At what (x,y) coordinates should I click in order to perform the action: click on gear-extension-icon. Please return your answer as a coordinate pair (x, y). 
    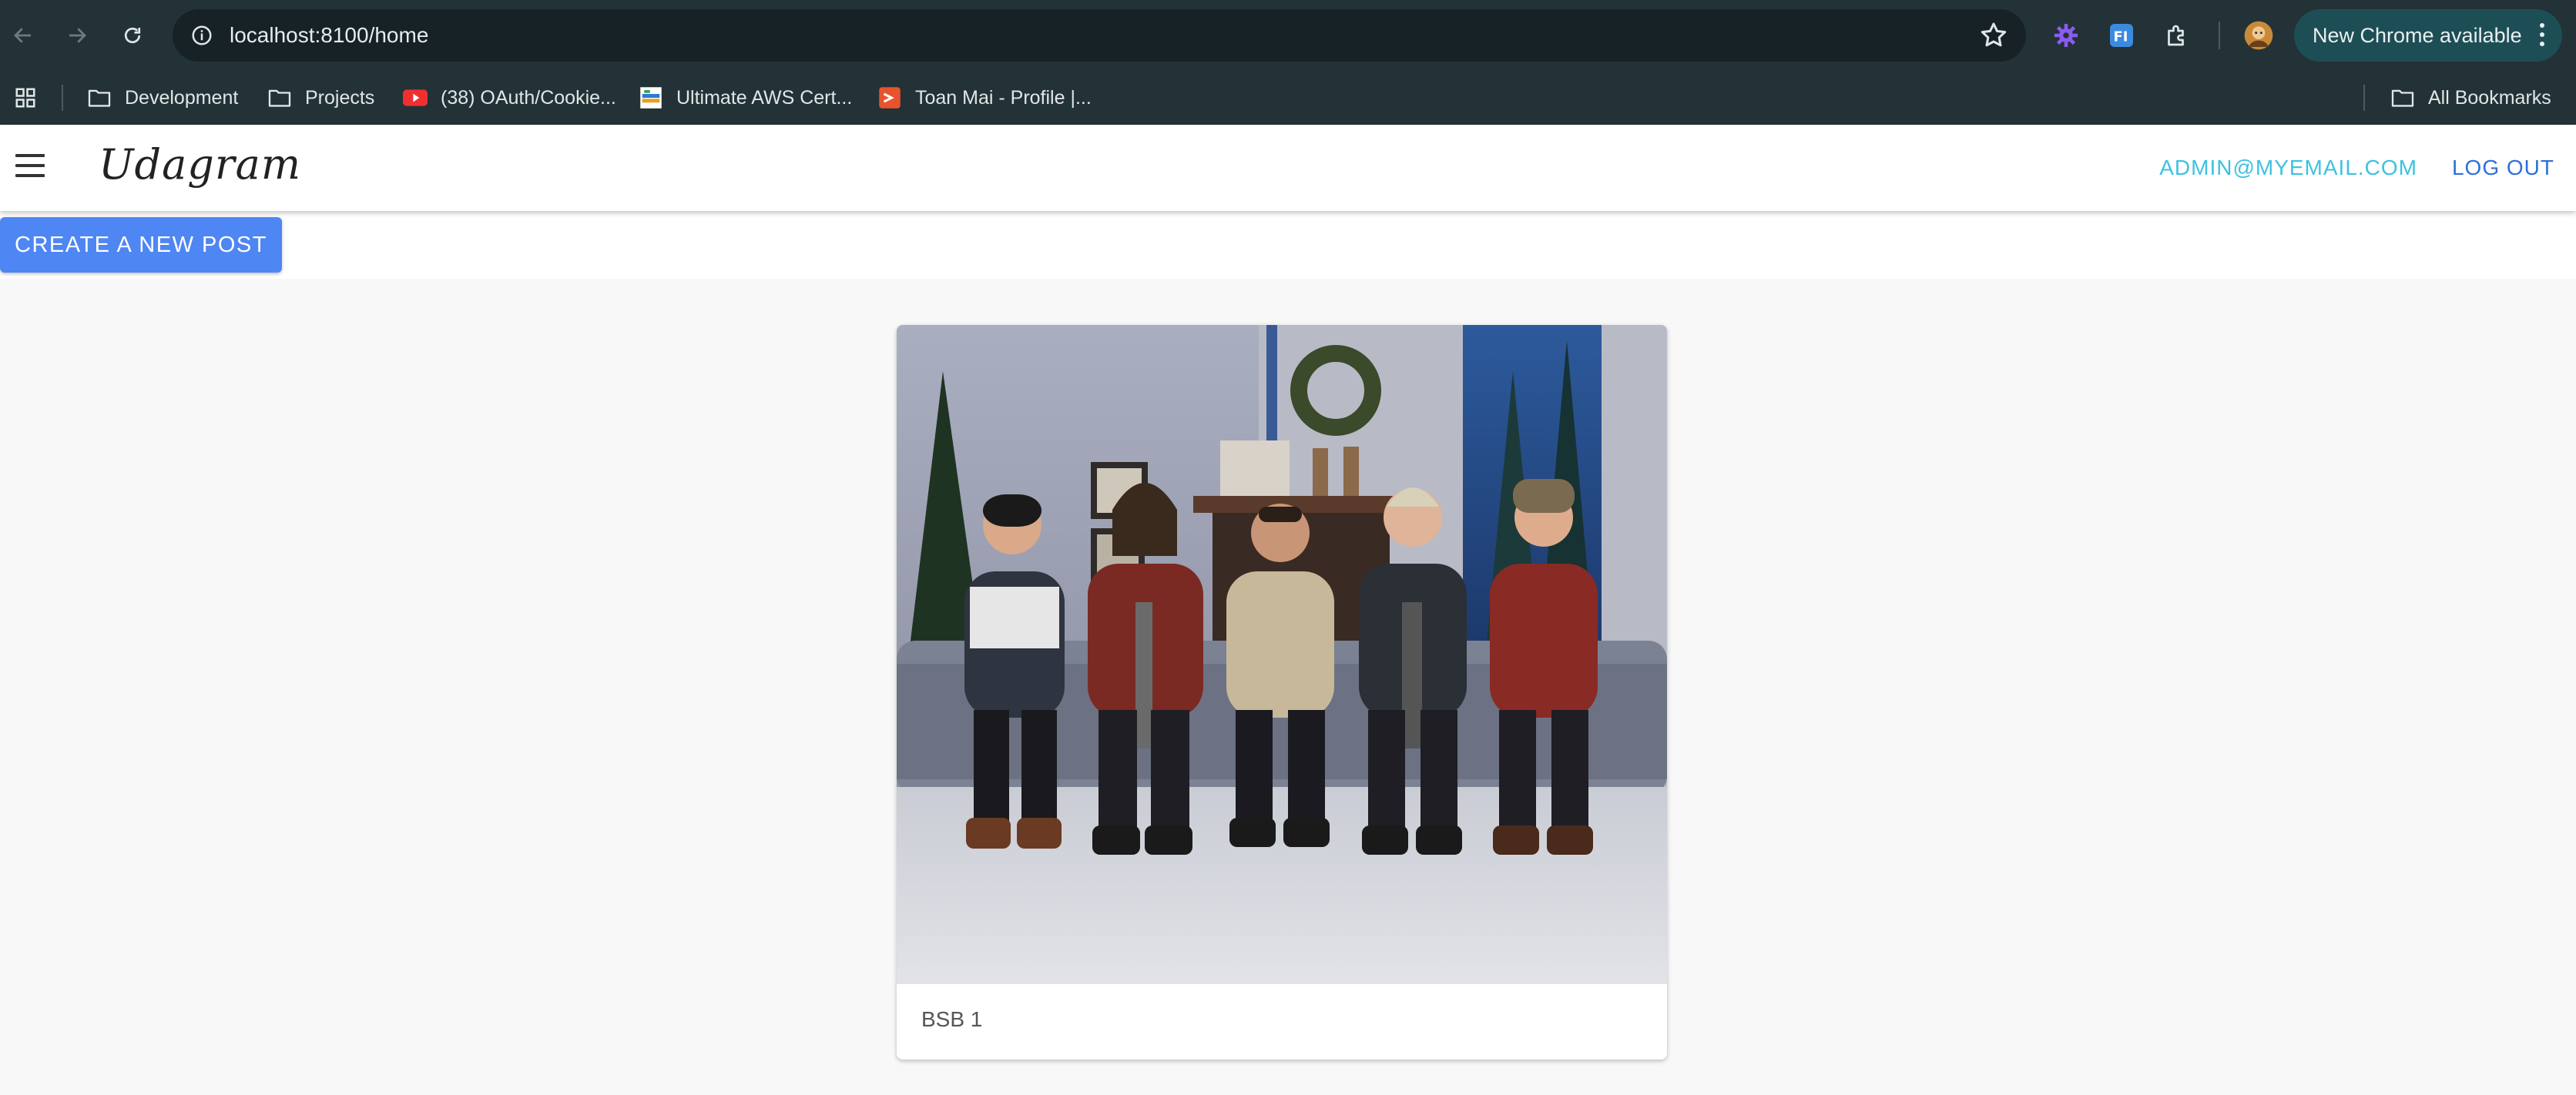
    Looking at the image, I should click on (2066, 35).